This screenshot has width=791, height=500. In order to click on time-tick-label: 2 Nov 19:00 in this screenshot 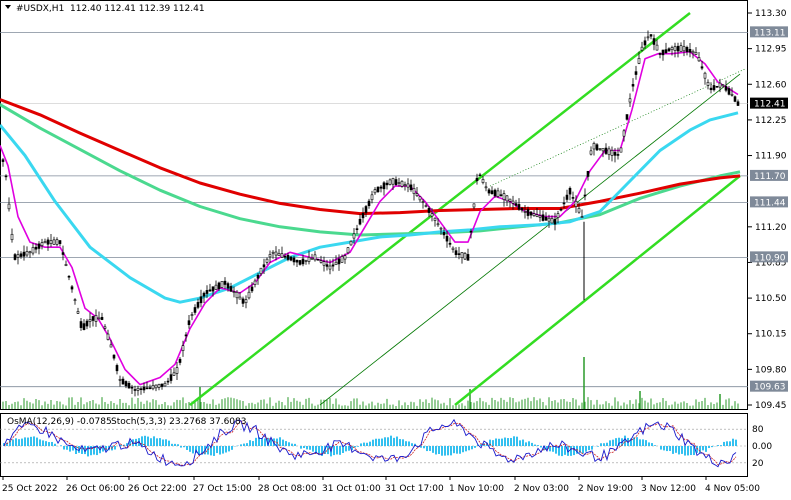, I will do `click(605, 489)`.